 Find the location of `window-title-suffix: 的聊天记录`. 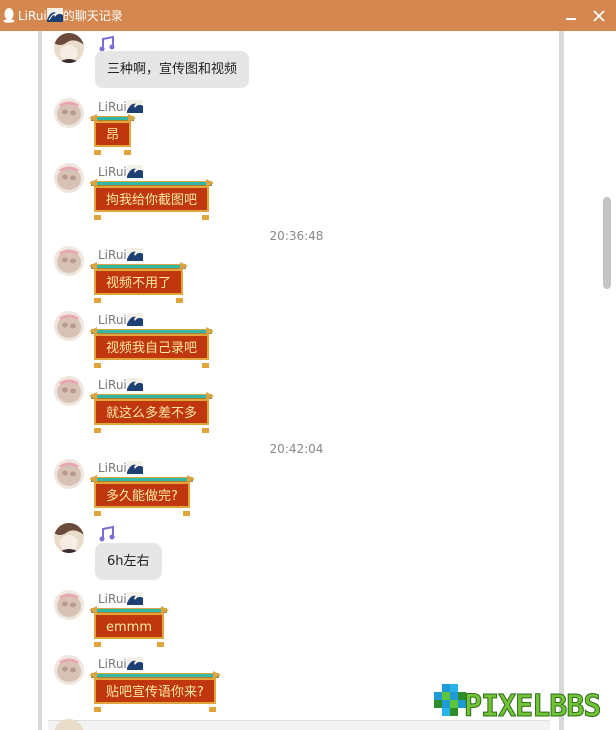

window-title-suffix: 的聊天记录 is located at coordinates (92, 16).